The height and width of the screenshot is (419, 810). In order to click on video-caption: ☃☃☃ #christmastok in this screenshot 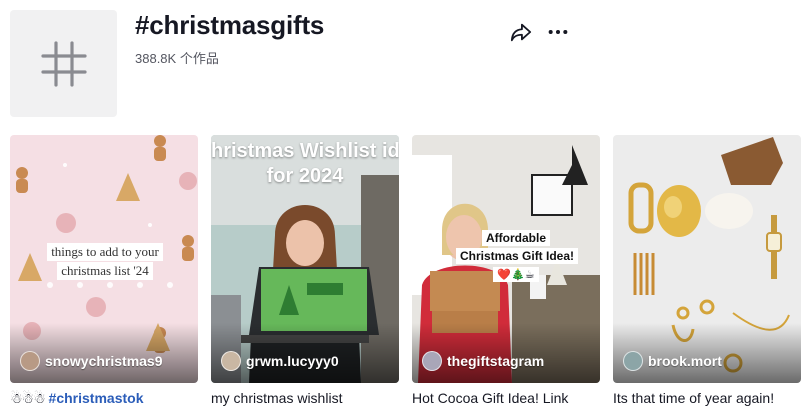, I will do `click(104, 404)`.